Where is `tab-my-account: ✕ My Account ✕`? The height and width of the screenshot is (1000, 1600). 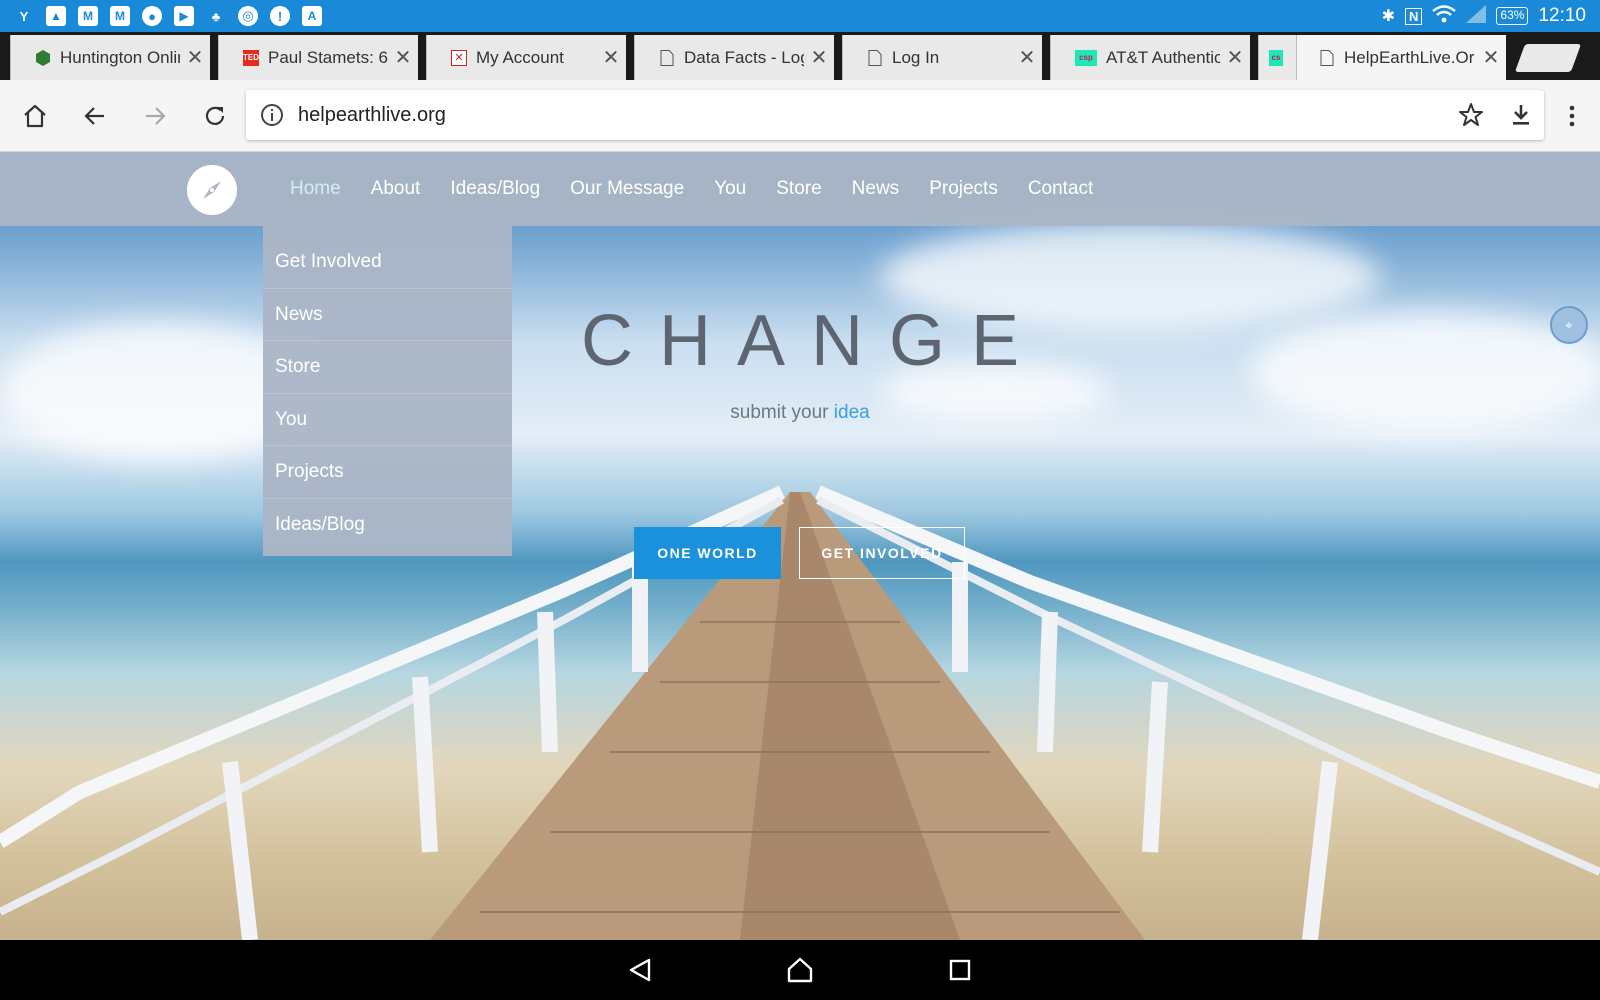 tab-my-account: ✕ My Account ✕ is located at coordinates (526, 57).